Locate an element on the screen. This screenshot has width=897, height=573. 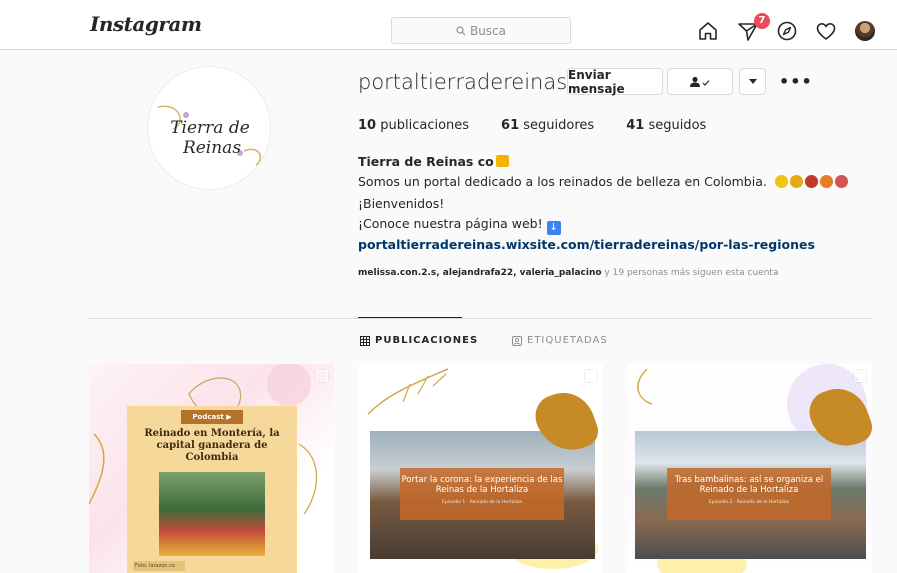
person-check-icon is located at coordinates (700, 81).